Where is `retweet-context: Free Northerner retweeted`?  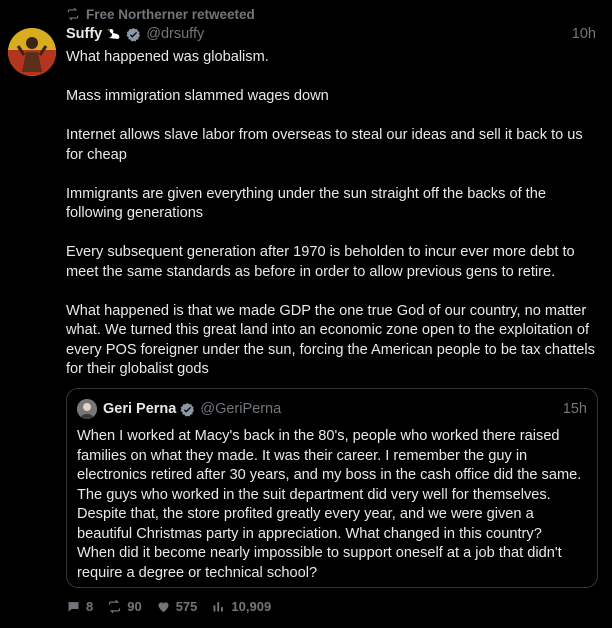
retweet-context: Free Northerner retweeted is located at coordinates (160, 14).